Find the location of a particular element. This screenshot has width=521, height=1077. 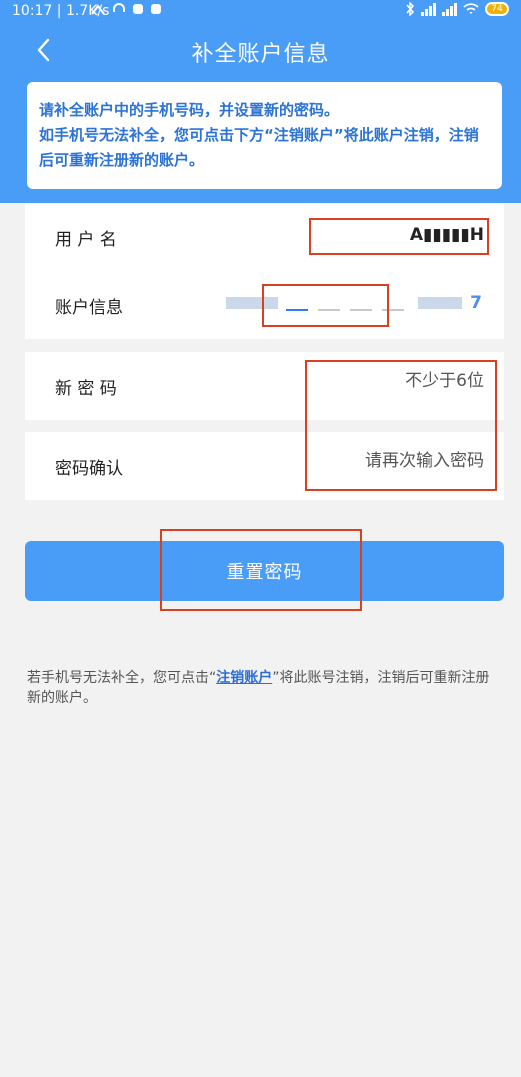

masked-digits is located at coordinates (440, 303).